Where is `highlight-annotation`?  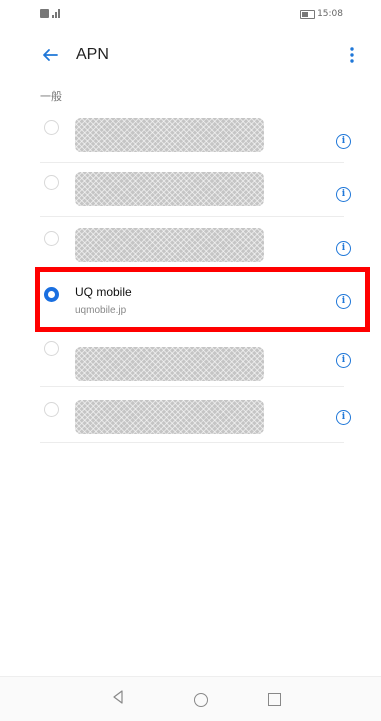
highlight-annotation is located at coordinates (202, 299).